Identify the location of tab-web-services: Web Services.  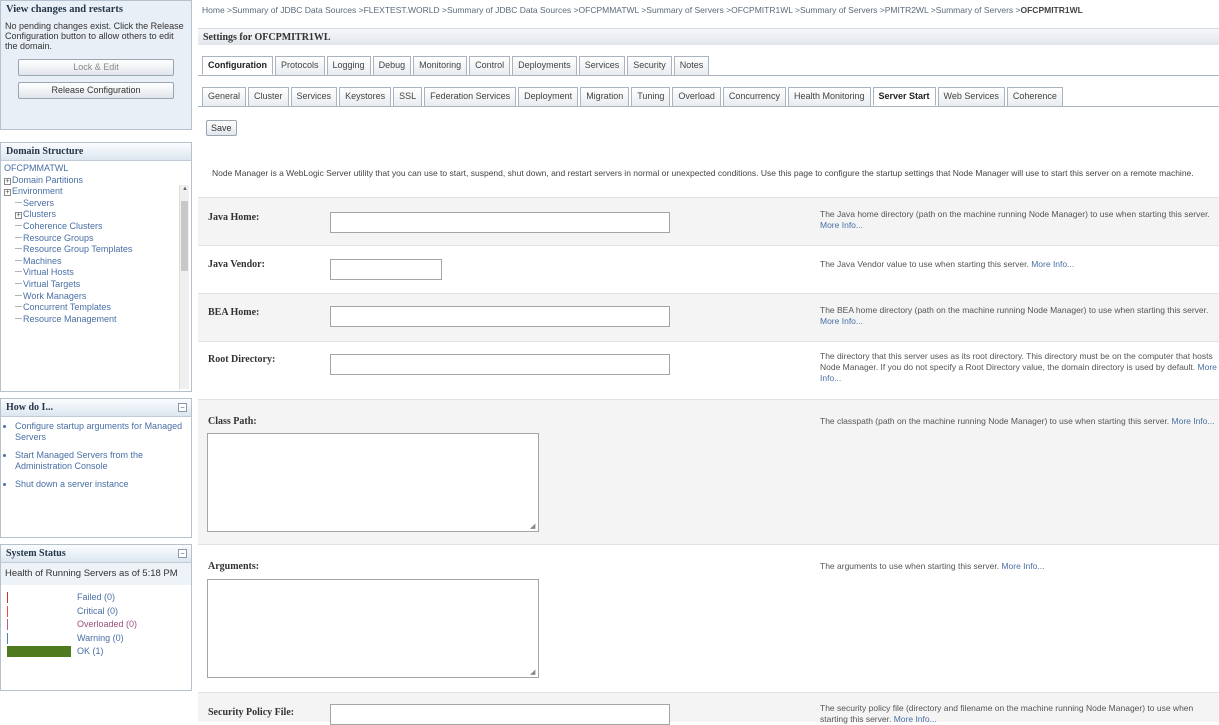
(971, 96).